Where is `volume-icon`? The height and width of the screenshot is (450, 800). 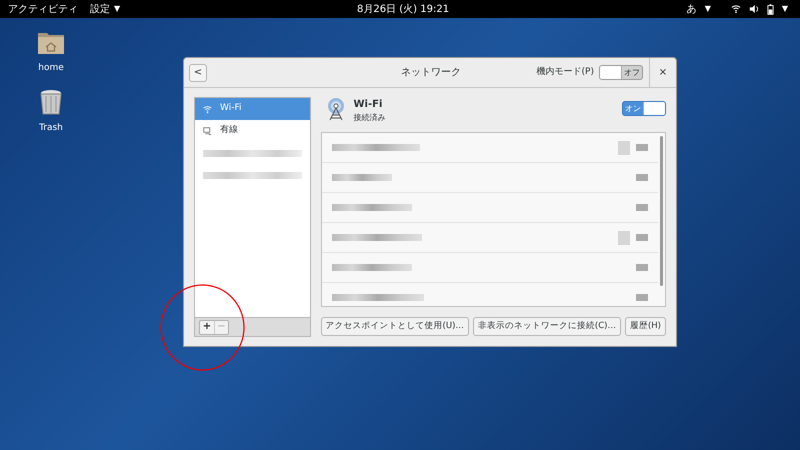
volume-icon is located at coordinates (753, 9).